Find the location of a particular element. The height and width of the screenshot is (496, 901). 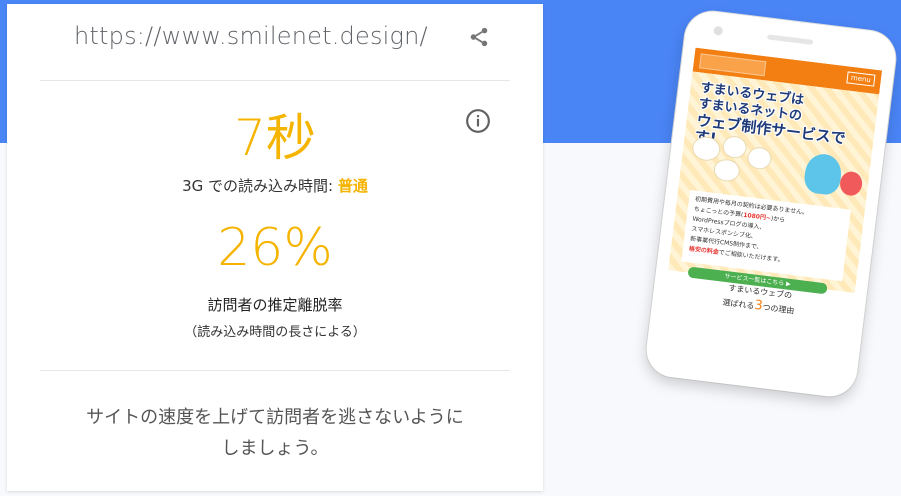

divider-bottom is located at coordinates (275, 370).